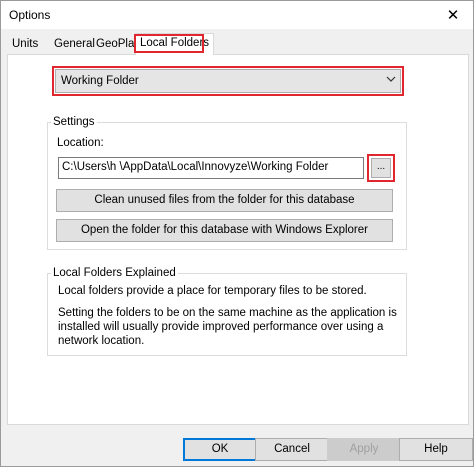  I want to click on folder-type-select: Working Folder, so click(228, 81).